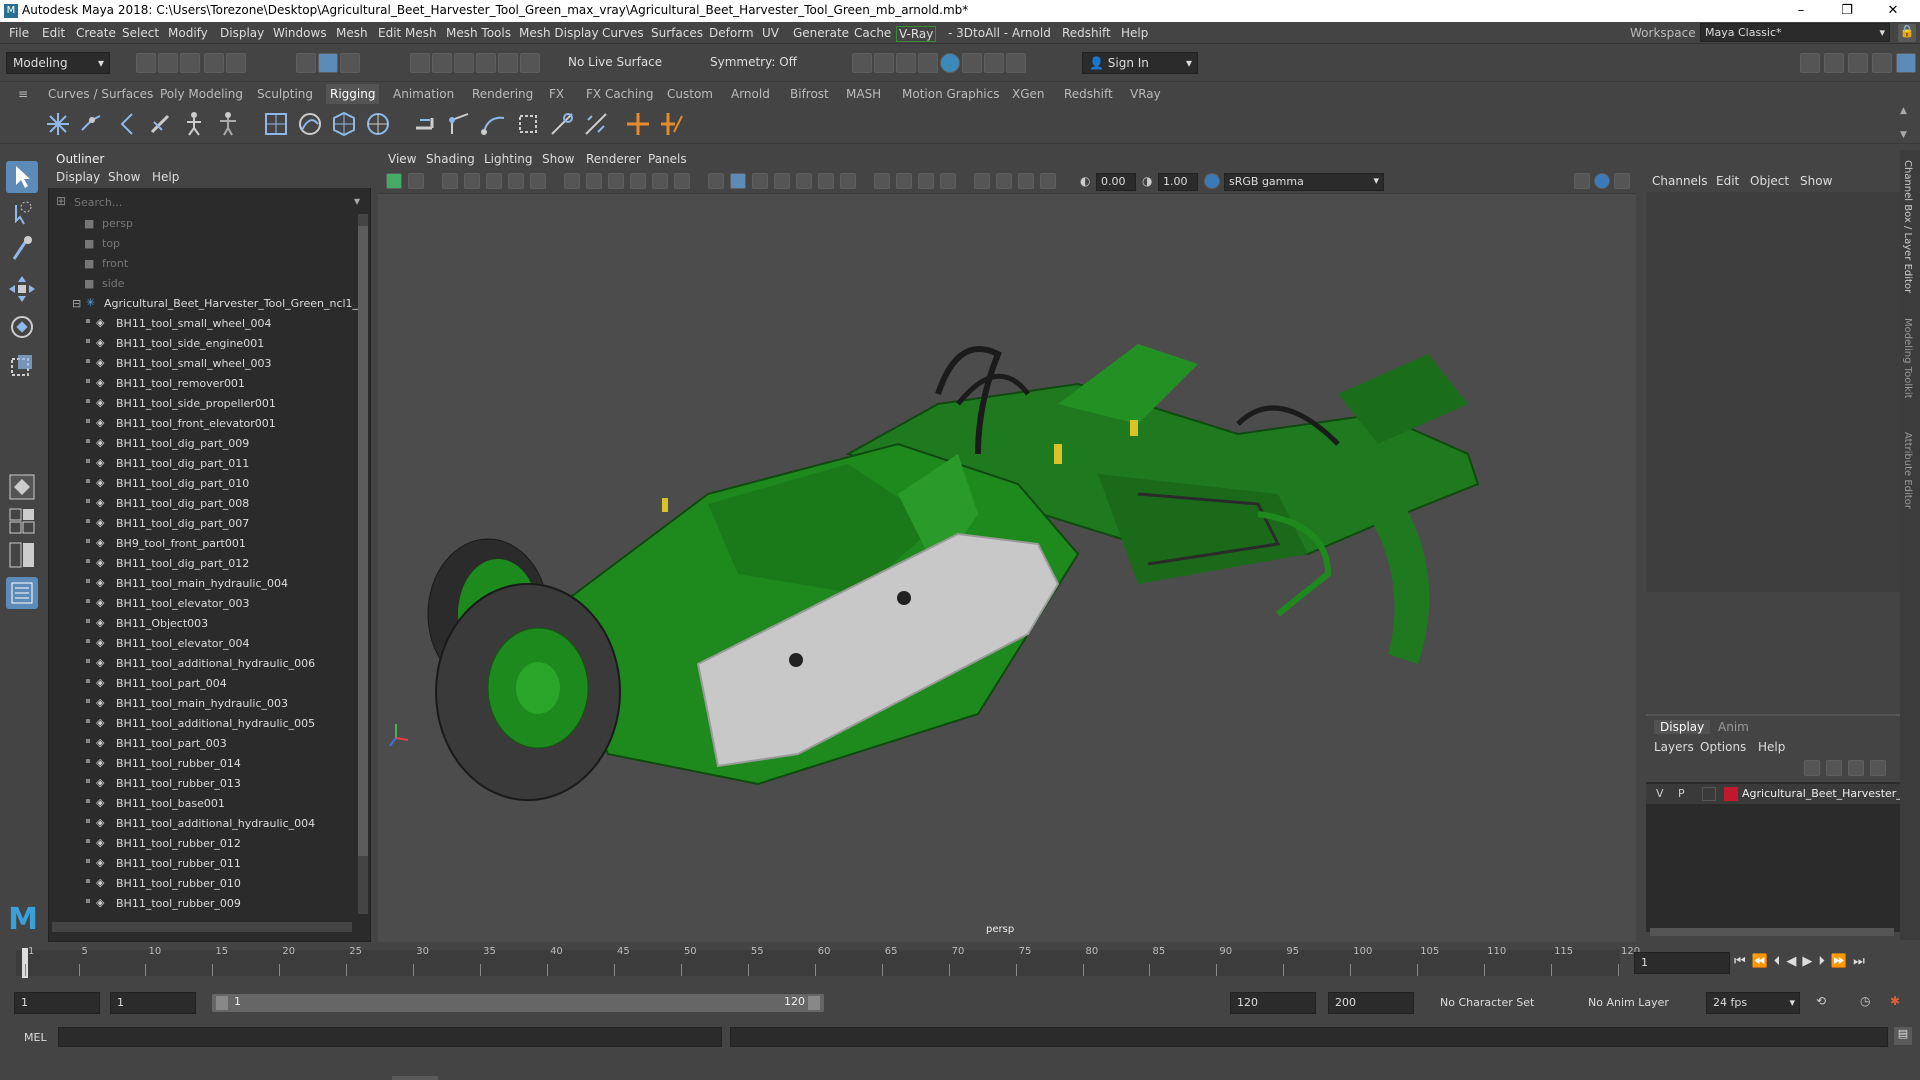 Image resolution: width=1920 pixels, height=1080 pixels. I want to click on outliner-item-row: ◈ BH11_tool_rubber_009, so click(202, 904).